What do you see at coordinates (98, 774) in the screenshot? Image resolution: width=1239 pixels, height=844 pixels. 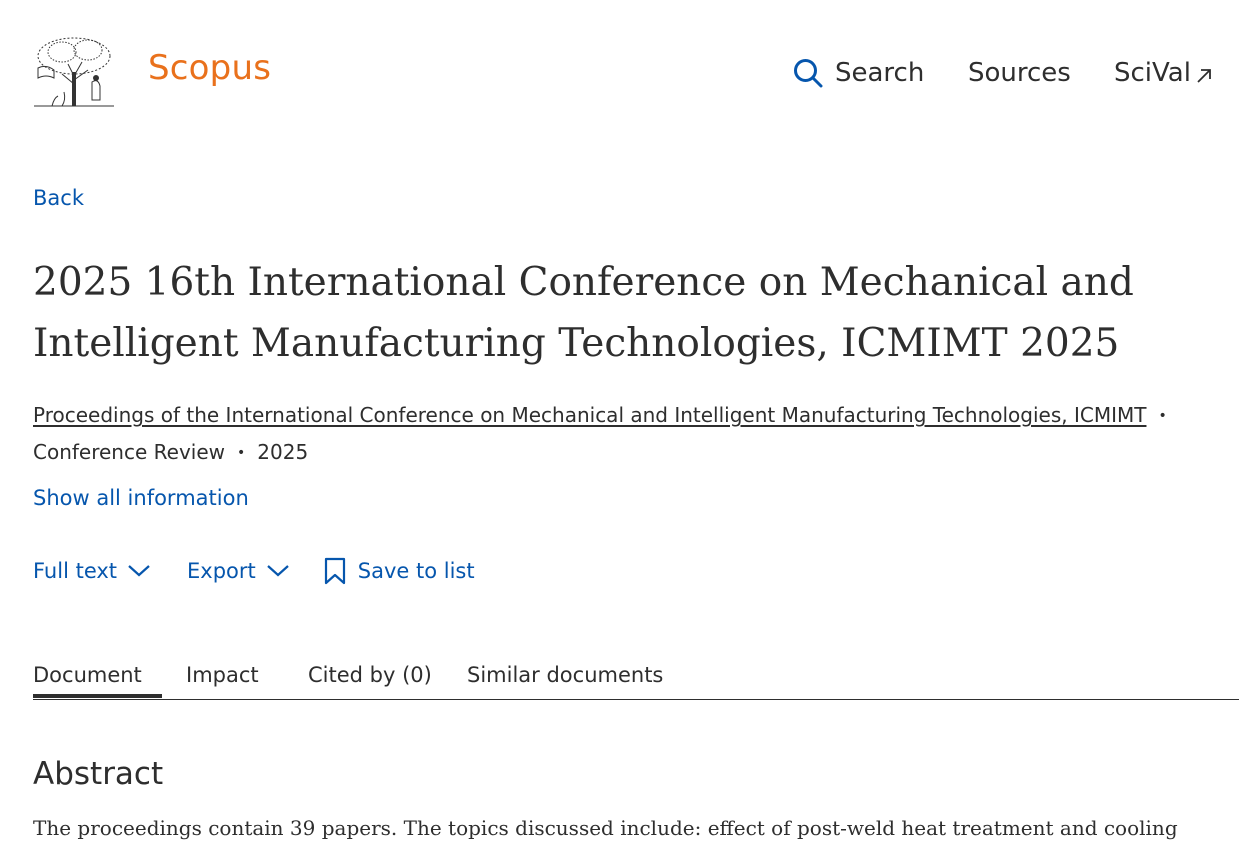 I see `abstract-heading: Abstract` at bounding box center [98, 774].